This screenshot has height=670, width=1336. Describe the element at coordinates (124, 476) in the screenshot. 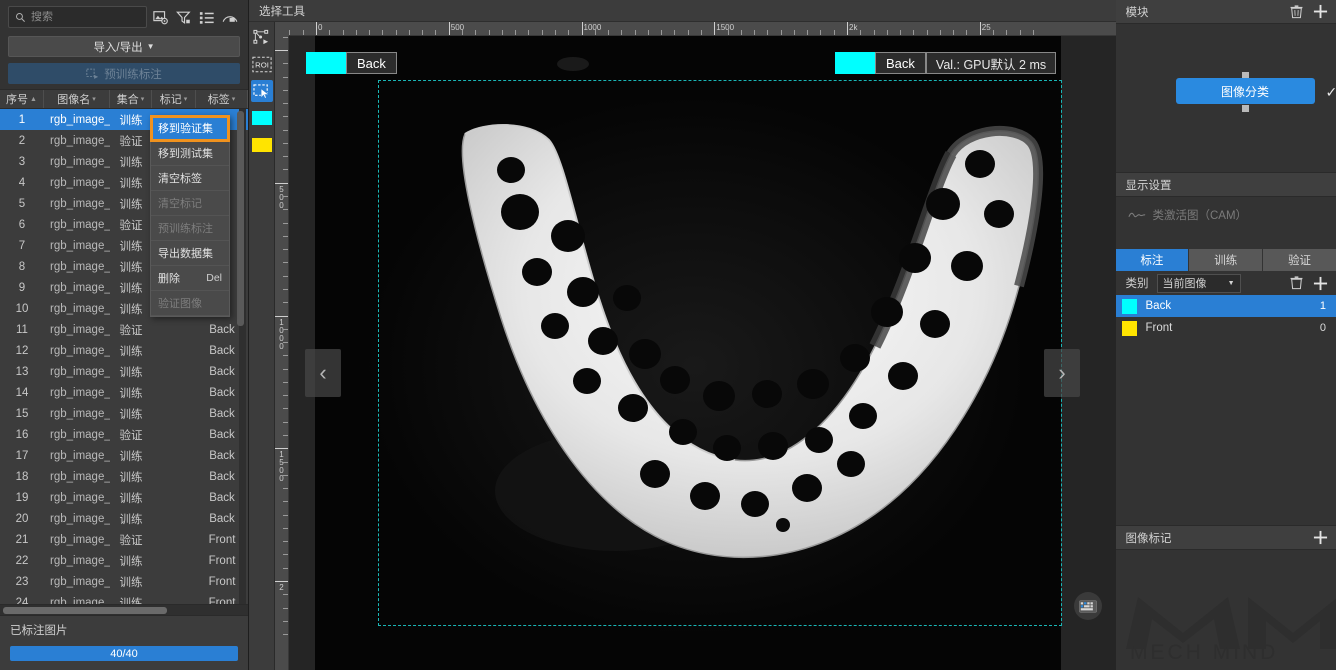

I see `table-row: 18rgb_image_...训练Back` at that location.